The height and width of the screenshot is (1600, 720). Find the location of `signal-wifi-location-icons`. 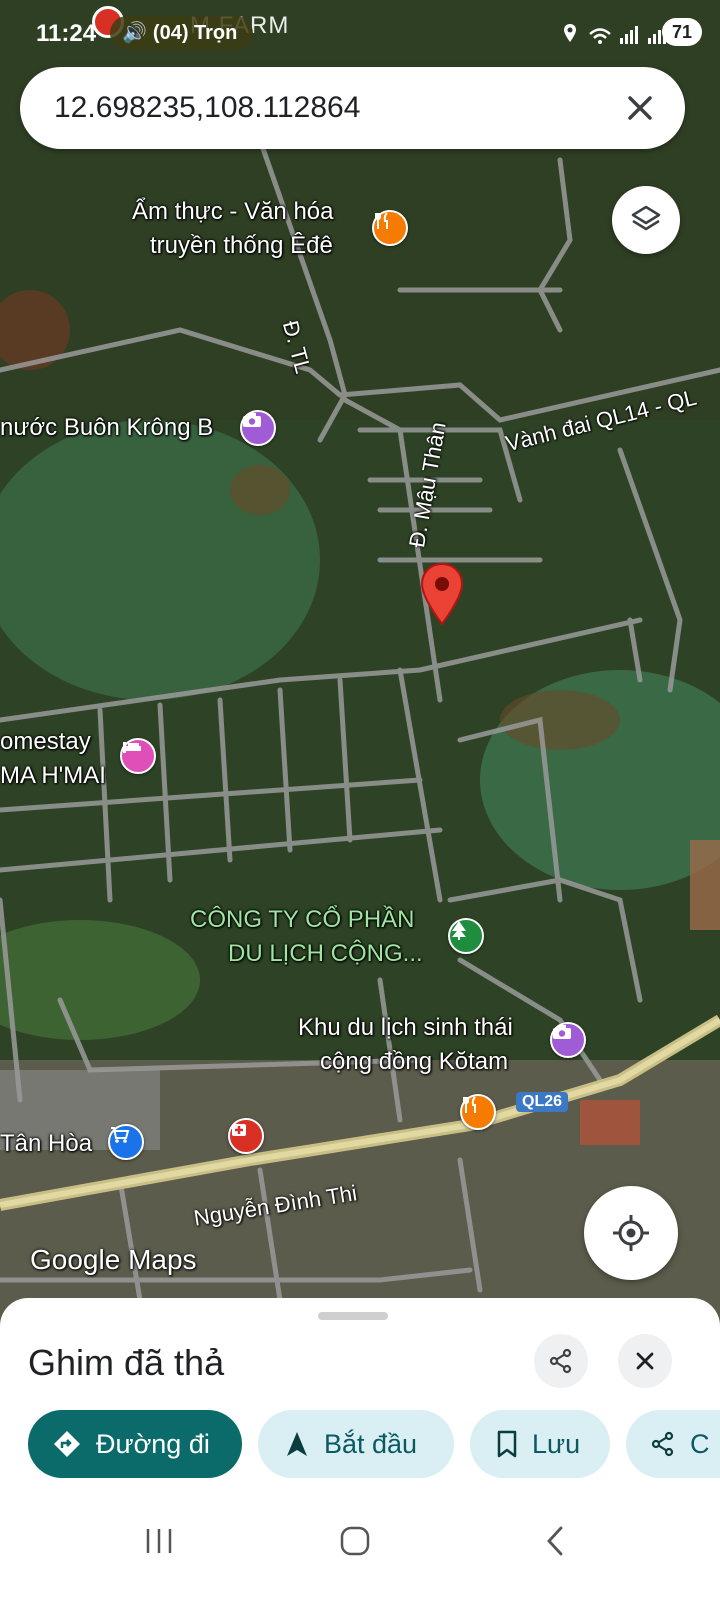

signal-wifi-location-icons is located at coordinates (615, 34).